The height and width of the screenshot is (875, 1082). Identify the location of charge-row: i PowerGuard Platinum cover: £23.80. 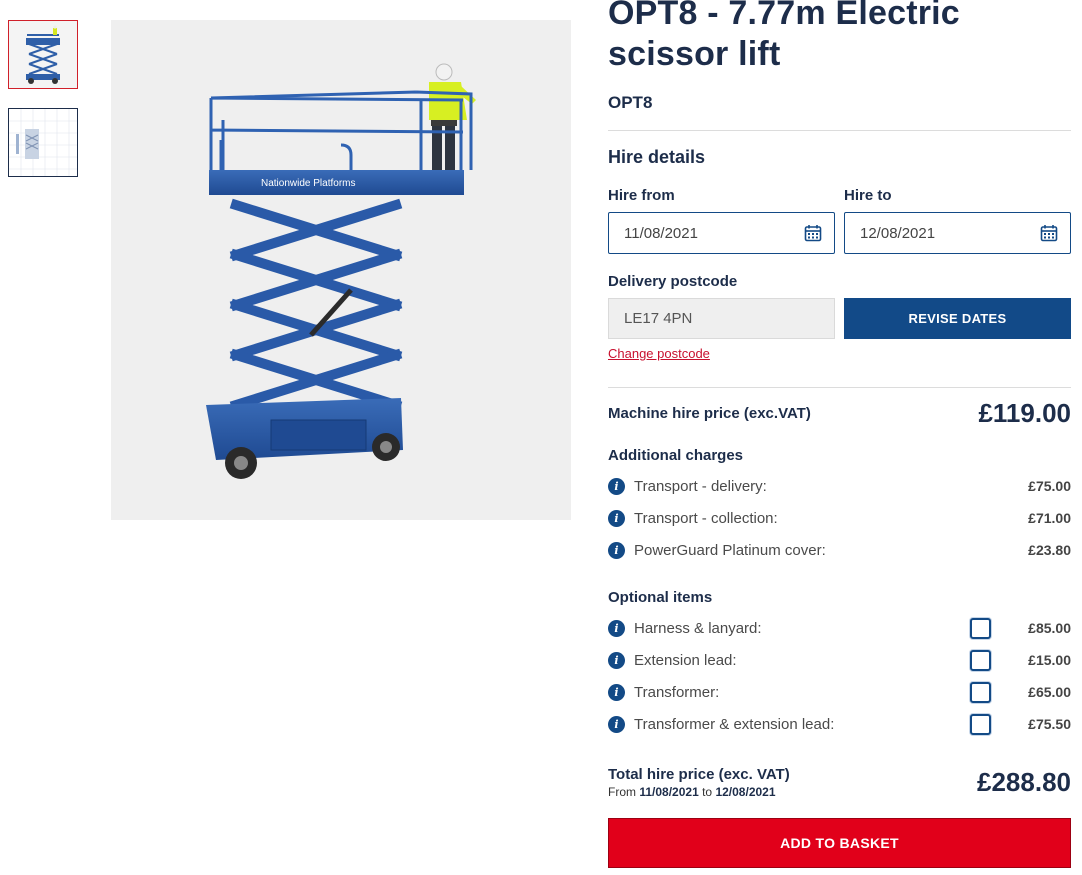
(839, 550).